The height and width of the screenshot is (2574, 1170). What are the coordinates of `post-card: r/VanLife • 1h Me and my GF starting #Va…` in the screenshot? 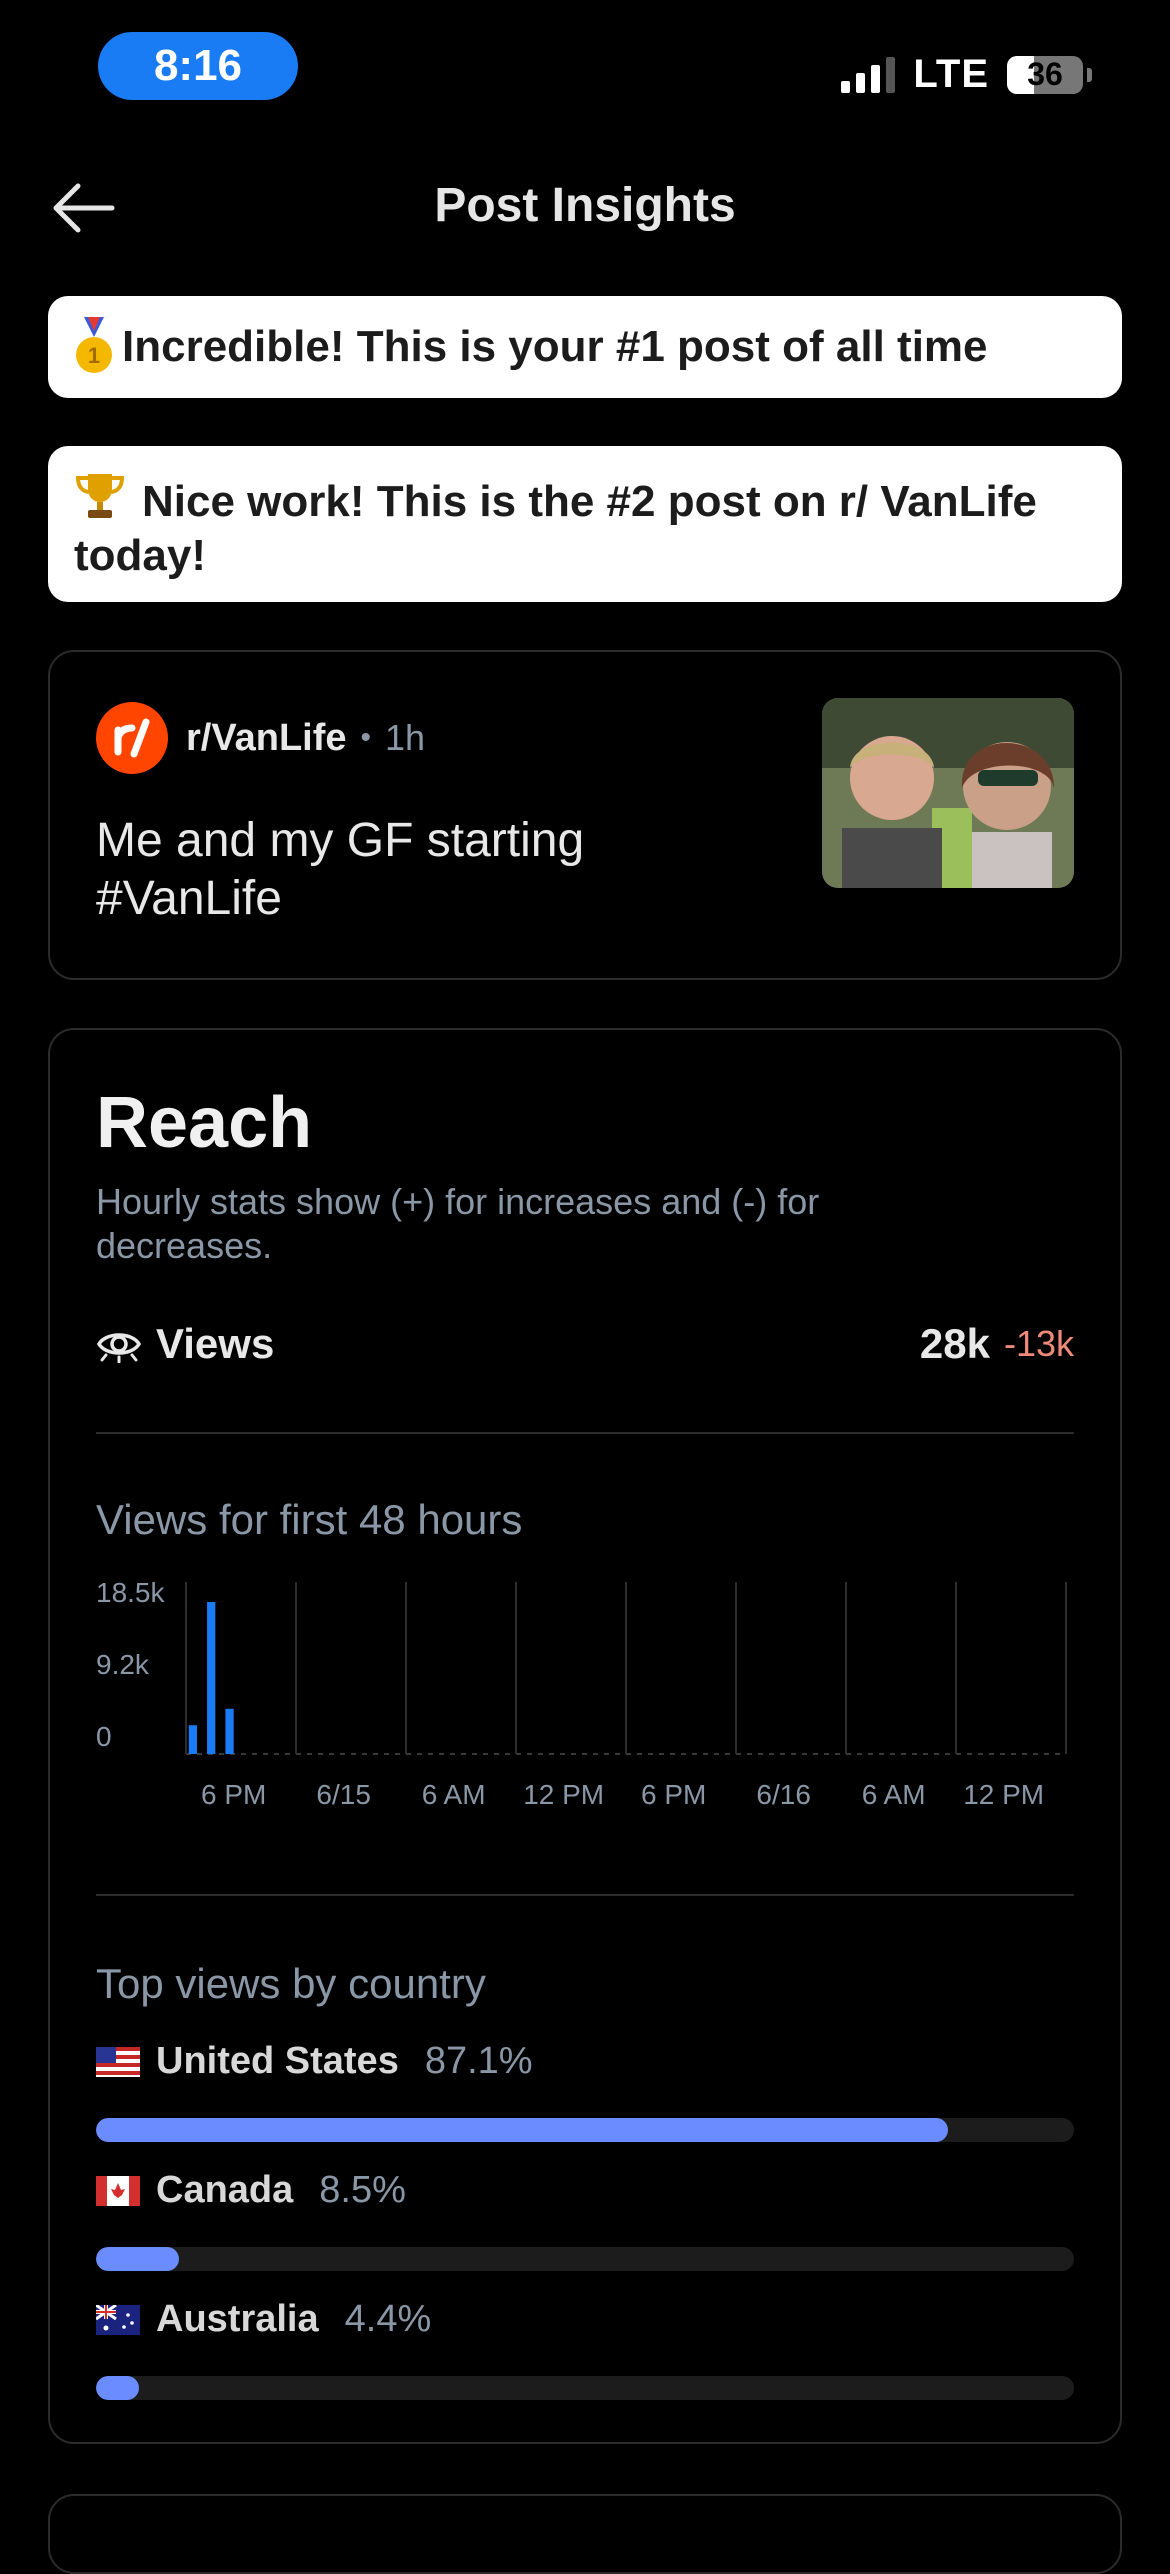 It's located at (585, 815).